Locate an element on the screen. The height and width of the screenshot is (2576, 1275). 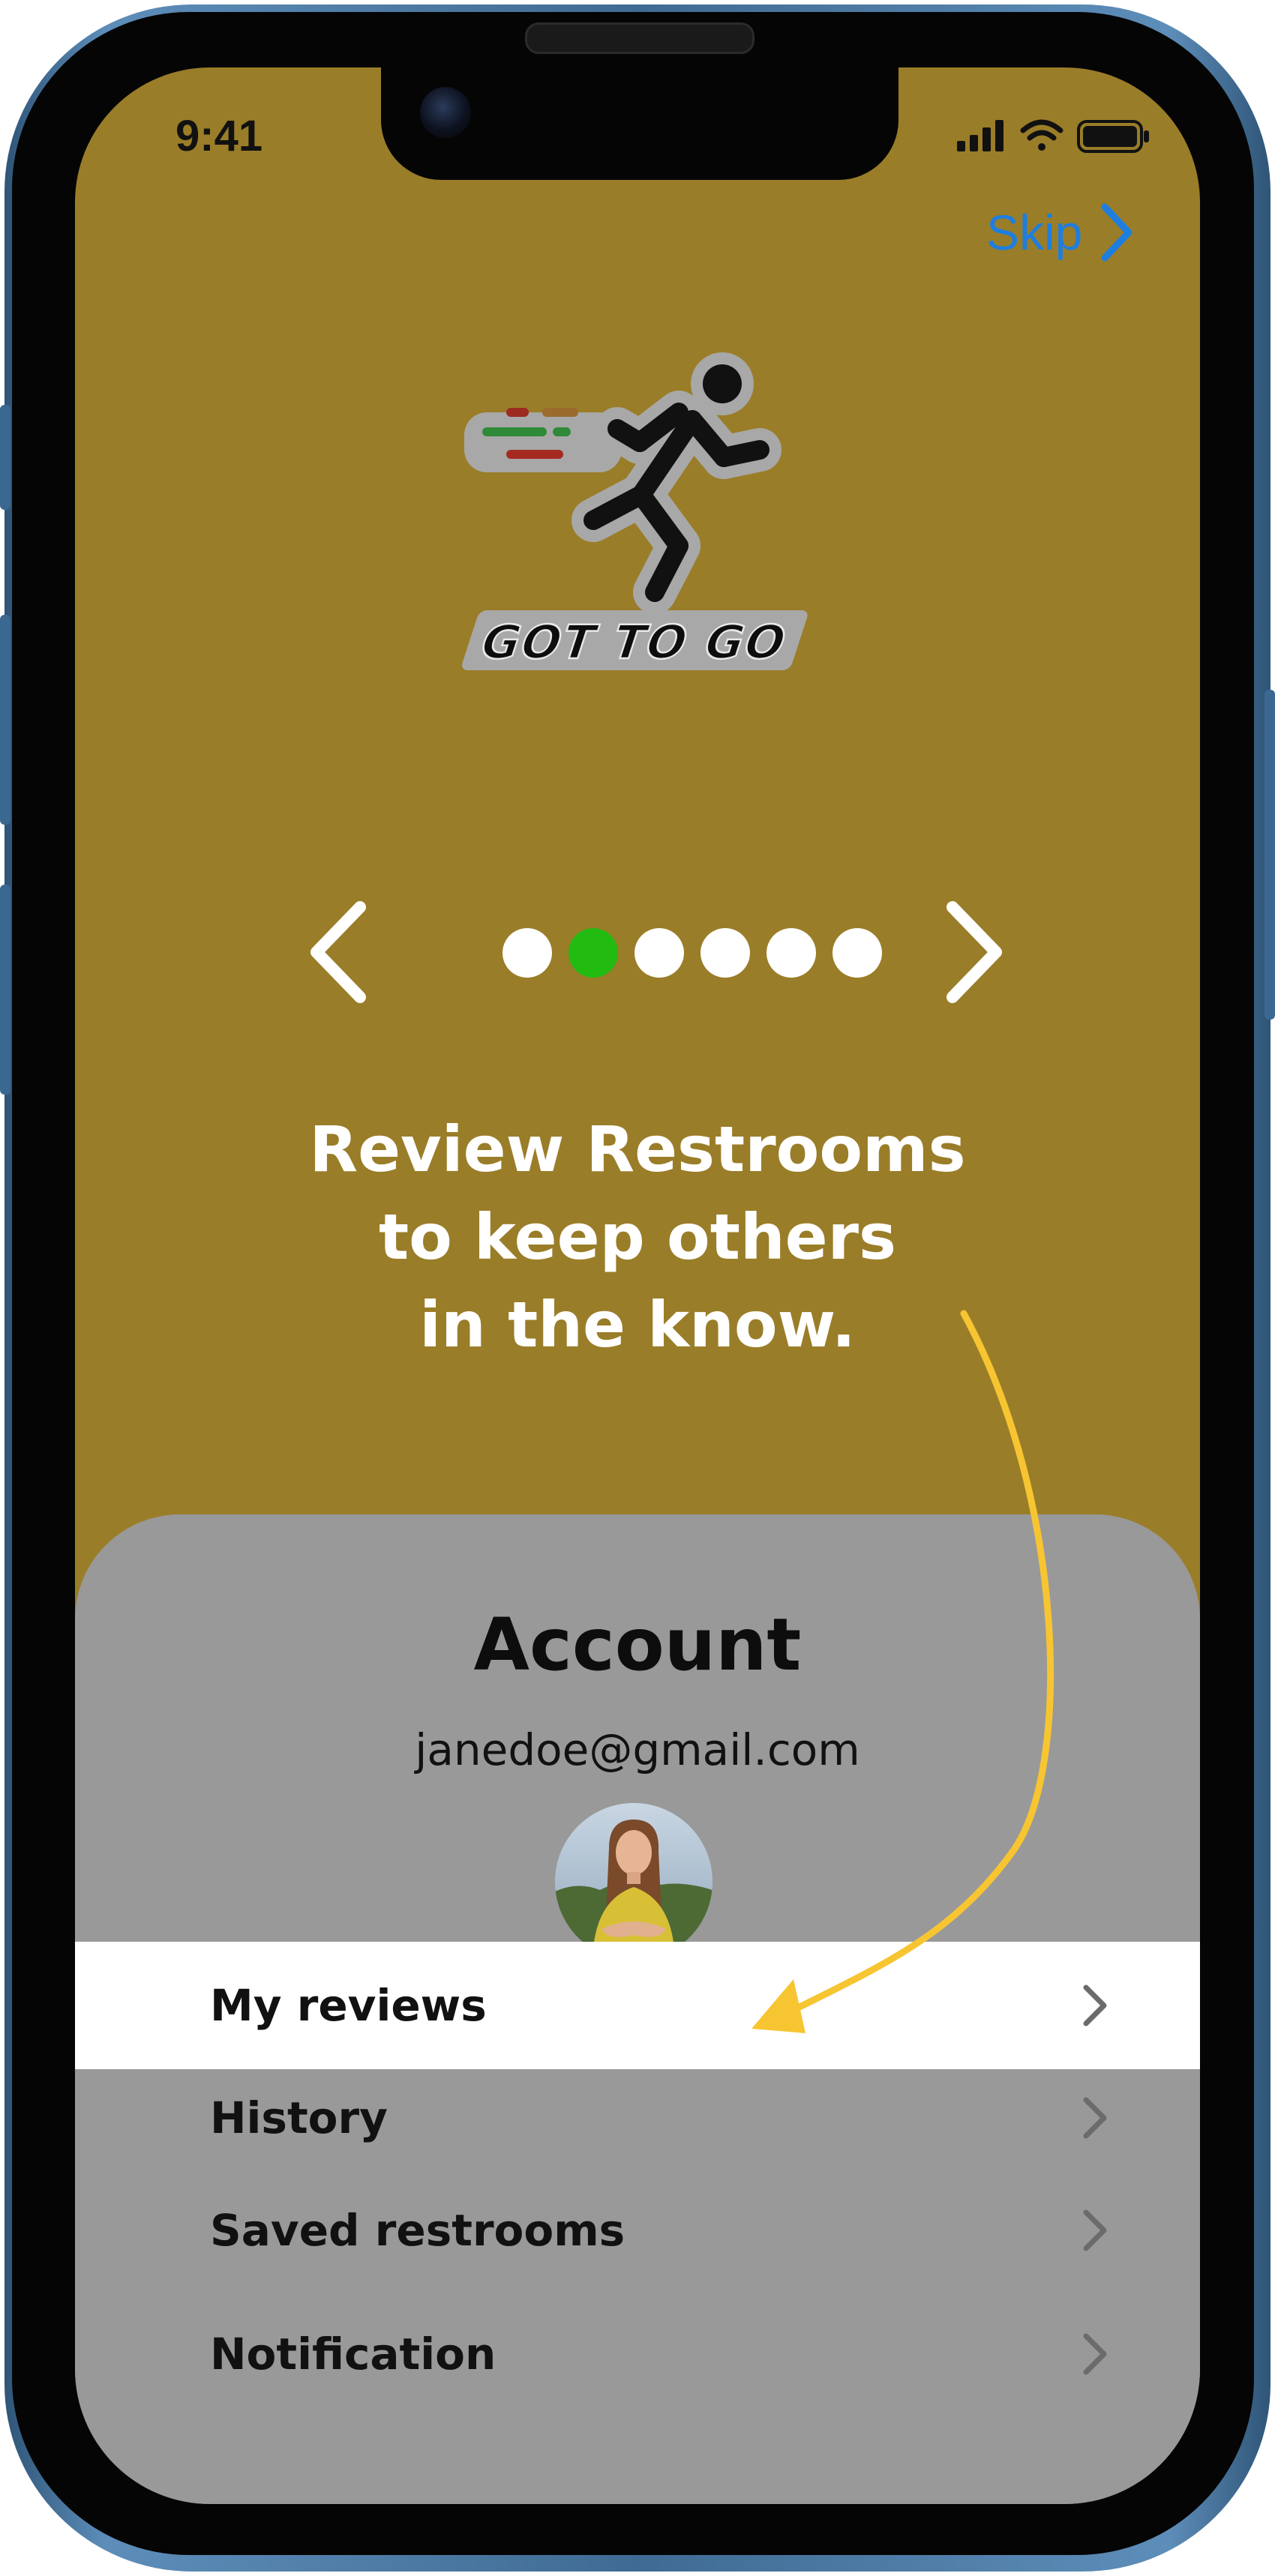
headline-line: to keep others is located at coordinates (637, 1237).